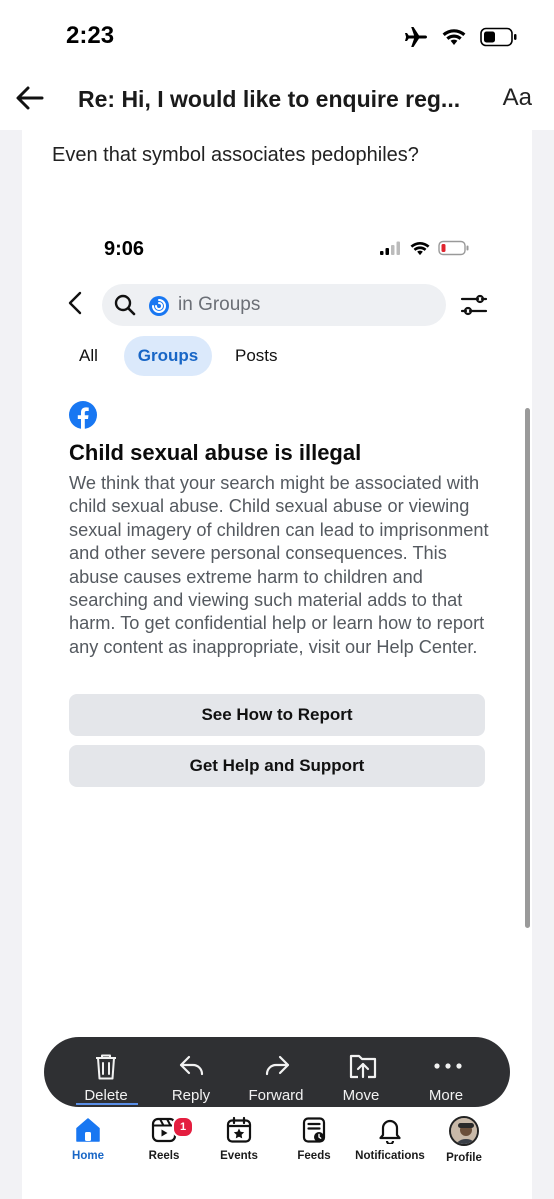  Describe the element at coordinates (239, 1129) in the screenshot. I see `events-calendar-icon` at that location.